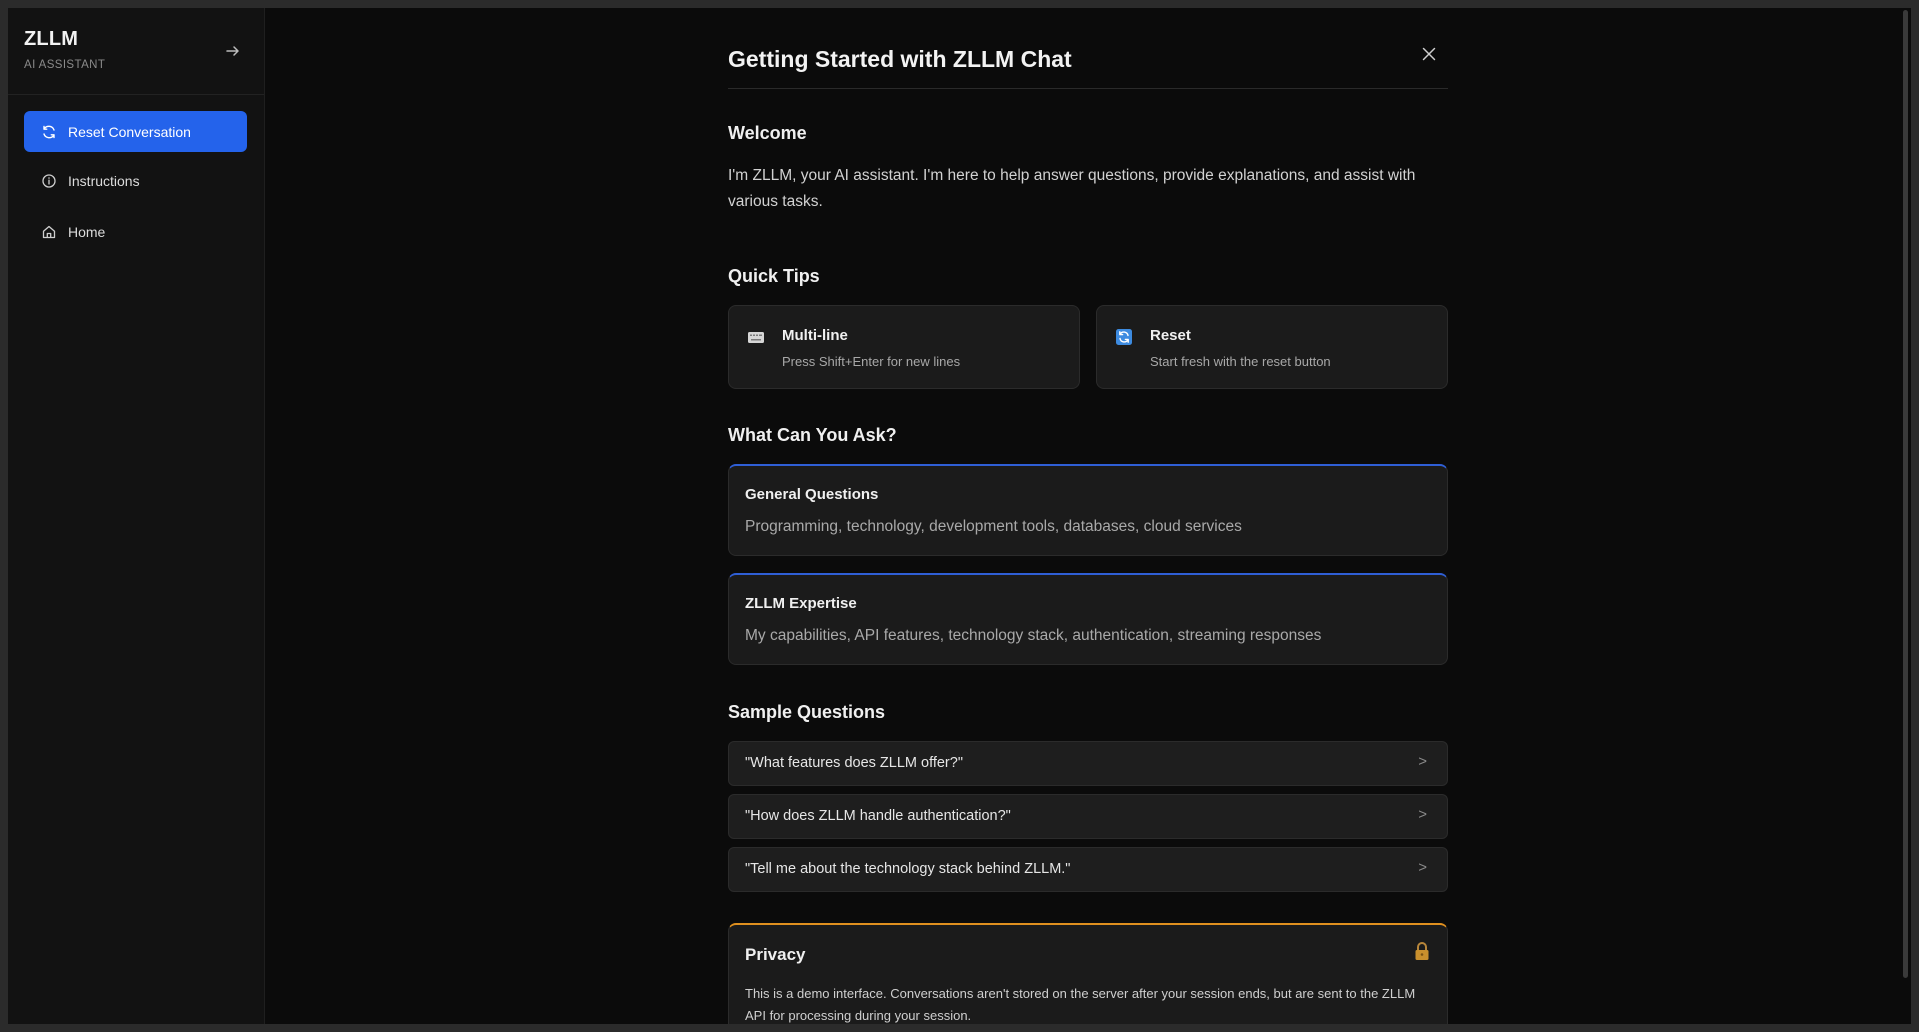 This screenshot has height=1032, width=1919. What do you see at coordinates (774, 276) in the screenshot?
I see `quick-tips-heading: Quick Tips` at bounding box center [774, 276].